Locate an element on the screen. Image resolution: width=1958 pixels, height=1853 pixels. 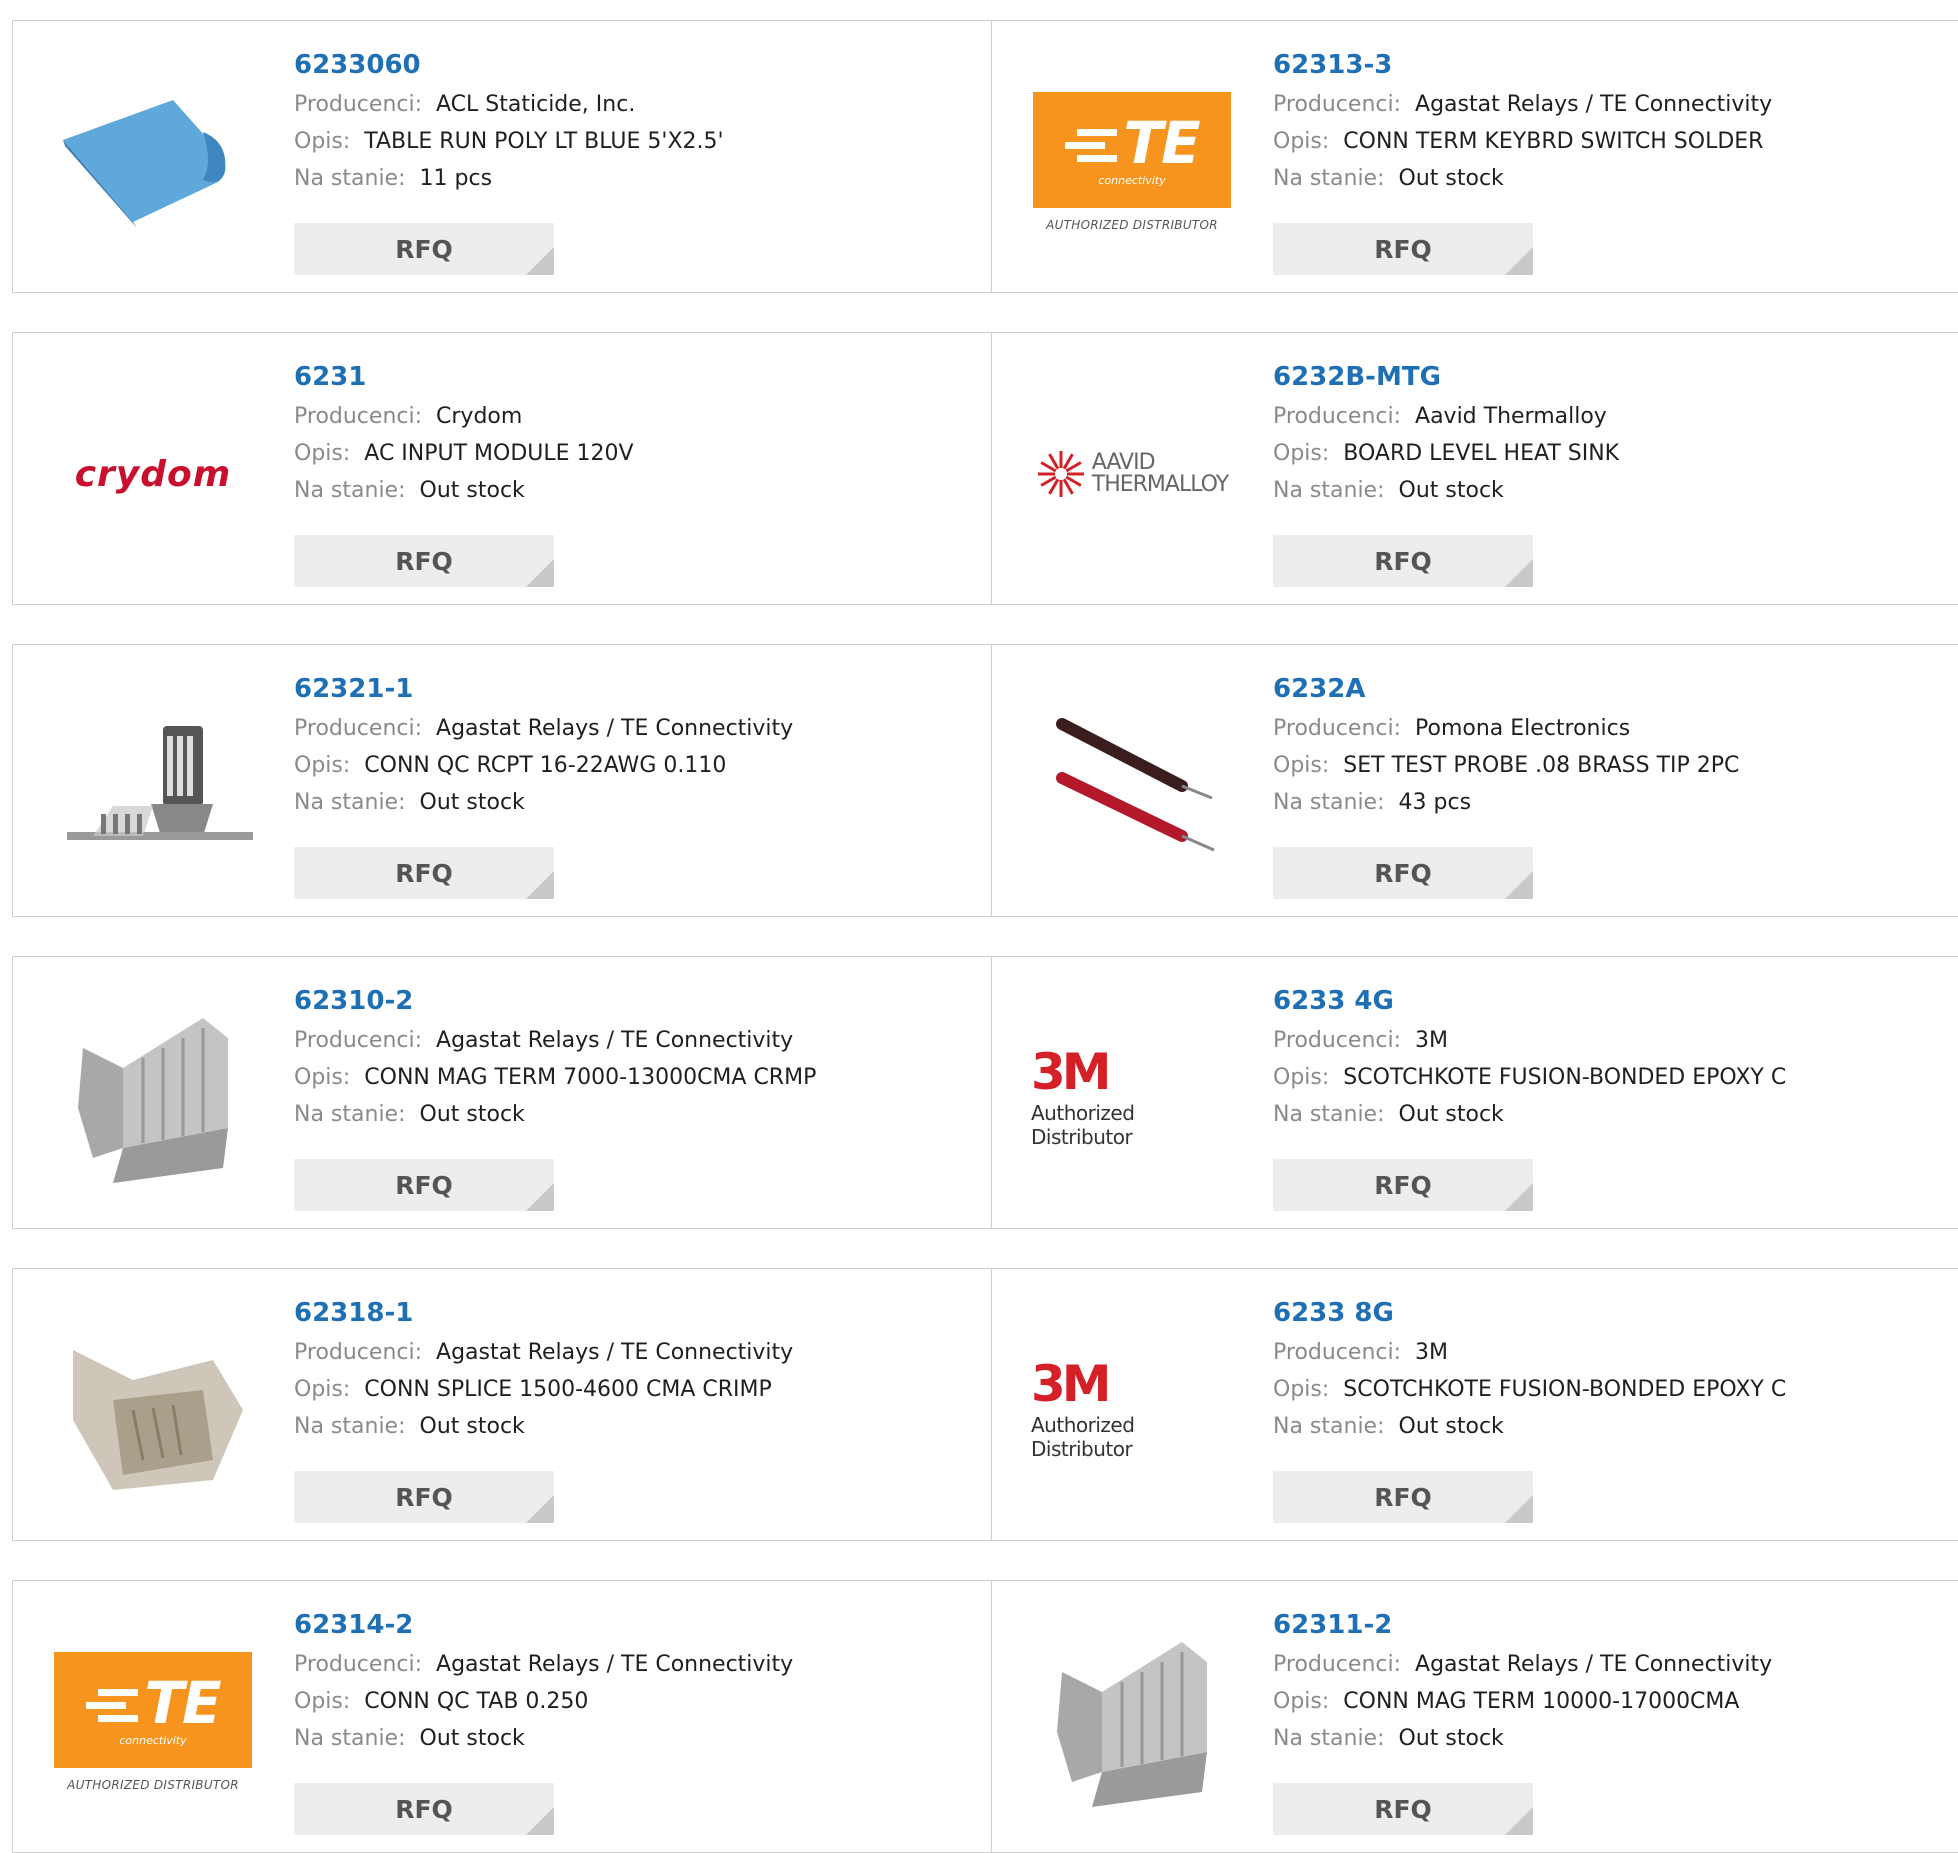
terminal-photo is located at coordinates (1132, 1724).